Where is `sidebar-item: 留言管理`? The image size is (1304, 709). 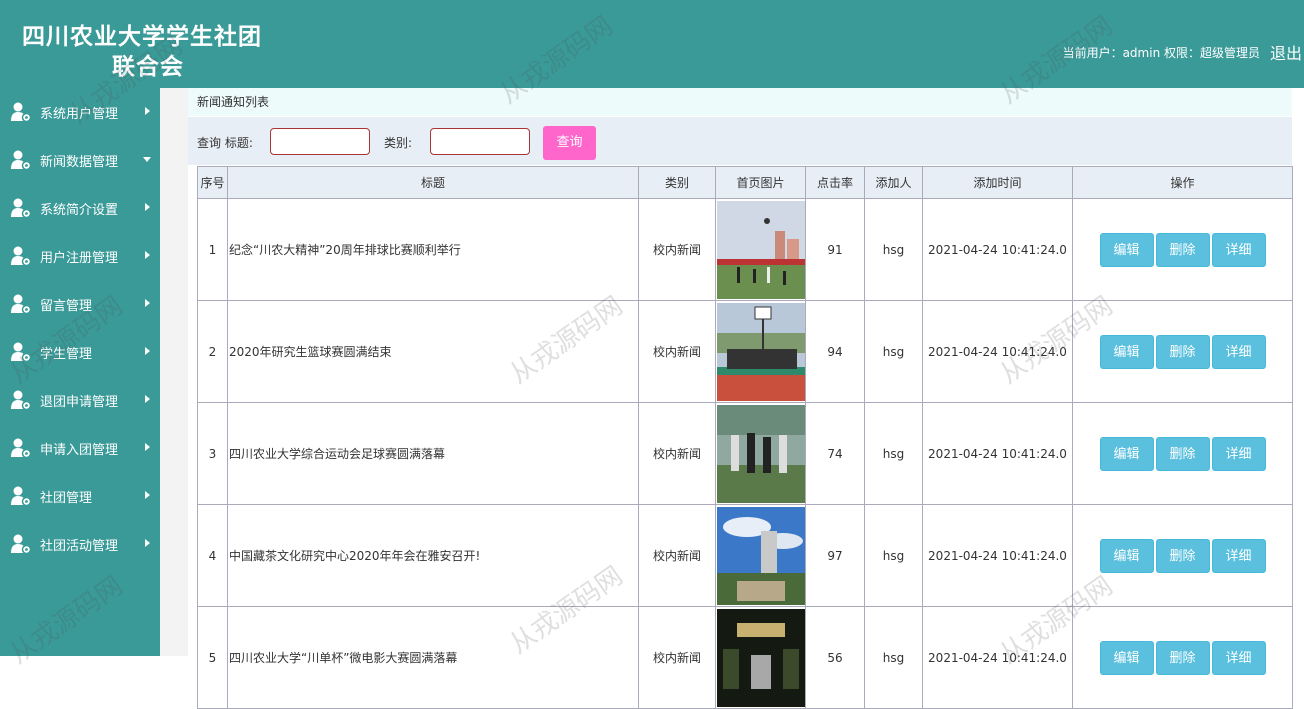 sidebar-item: 留言管理 is located at coordinates (80, 304).